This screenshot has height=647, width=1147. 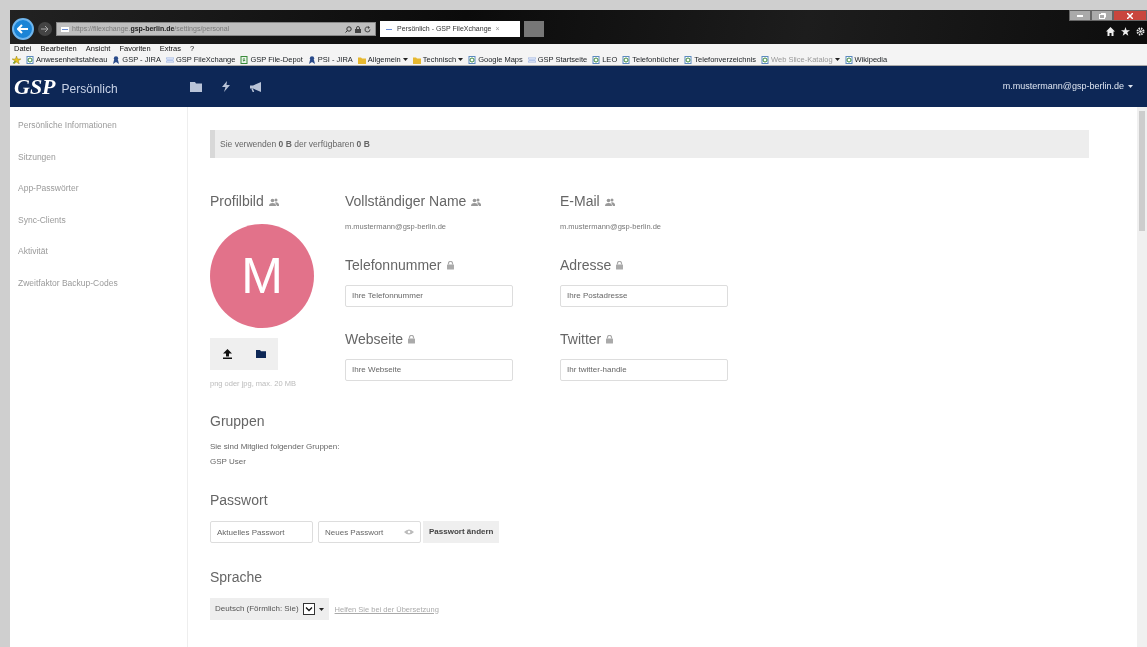 What do you see at coordinates (261, 532) in the screenshot?
I see `password-field: Aktuelles Passwort` at bounding box center [261, 532].